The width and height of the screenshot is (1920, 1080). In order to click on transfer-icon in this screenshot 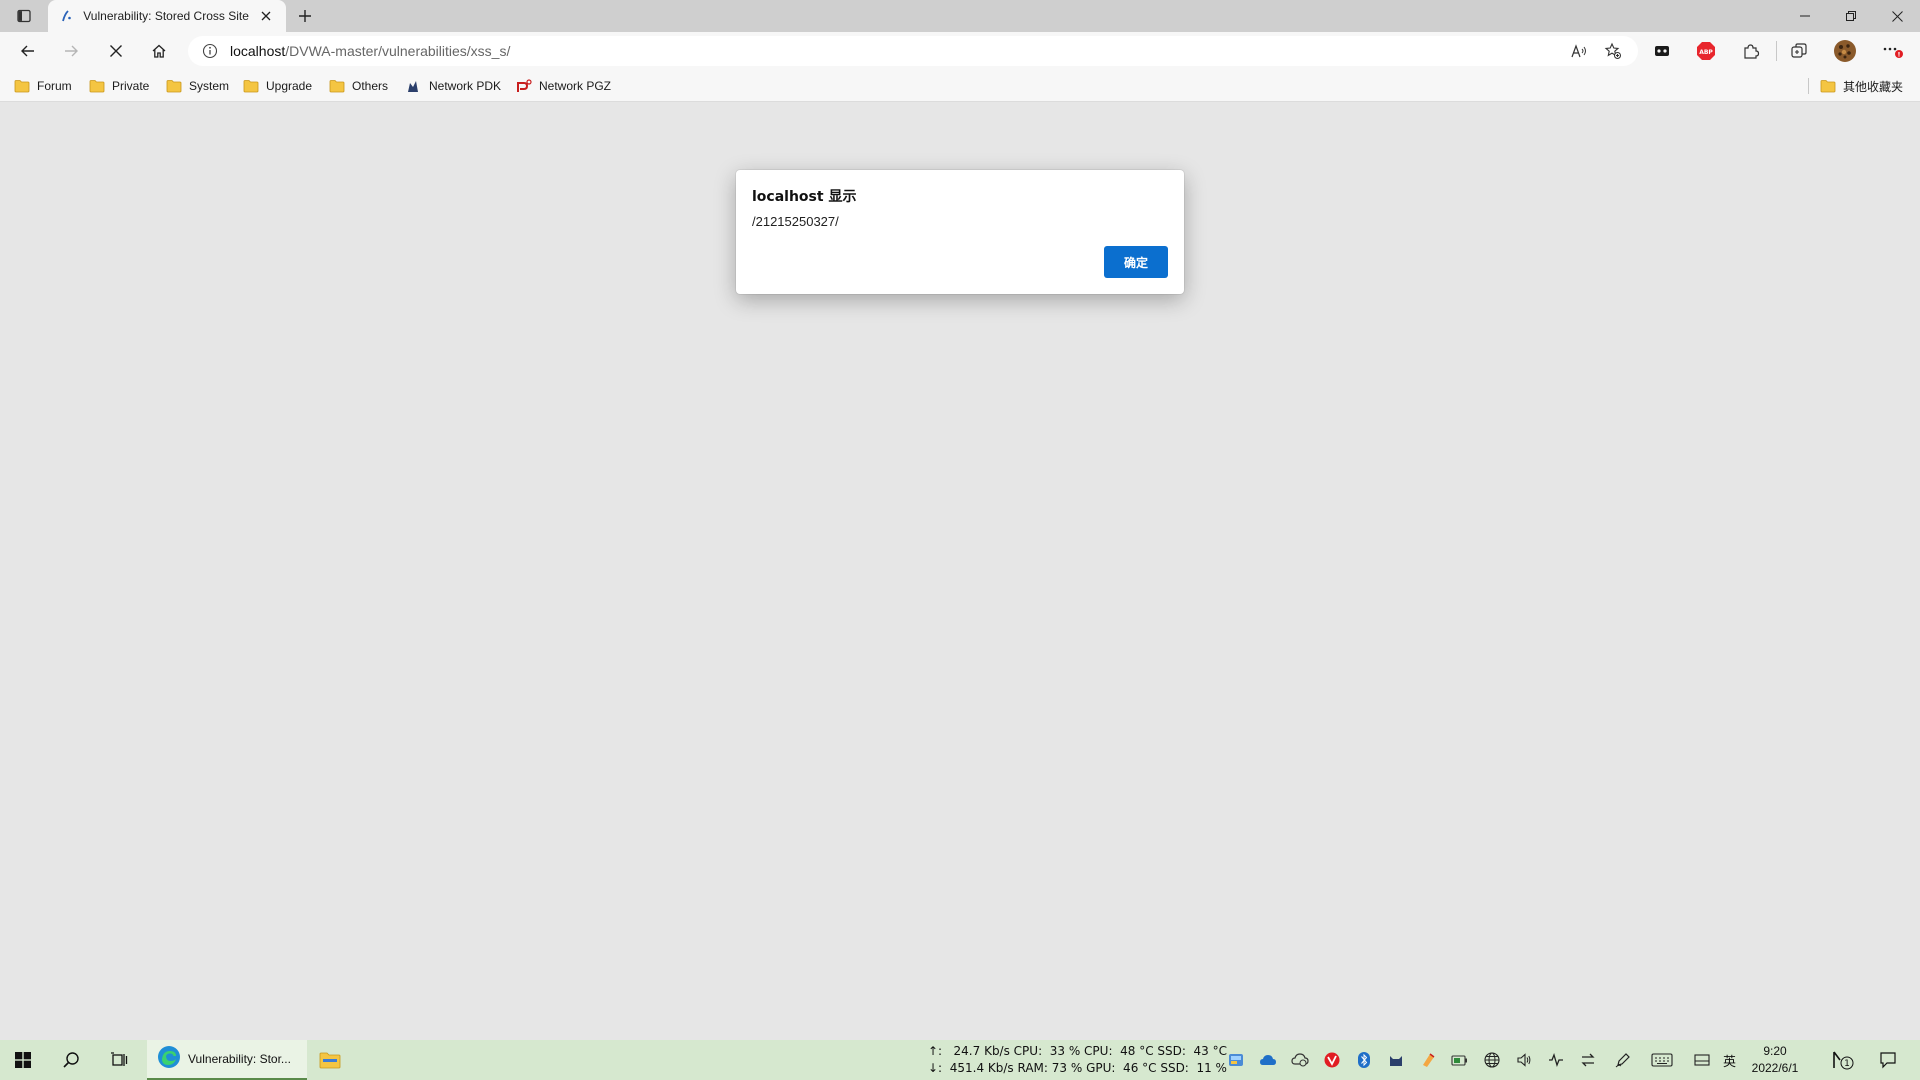, I will do `click(1588, 1060)`.